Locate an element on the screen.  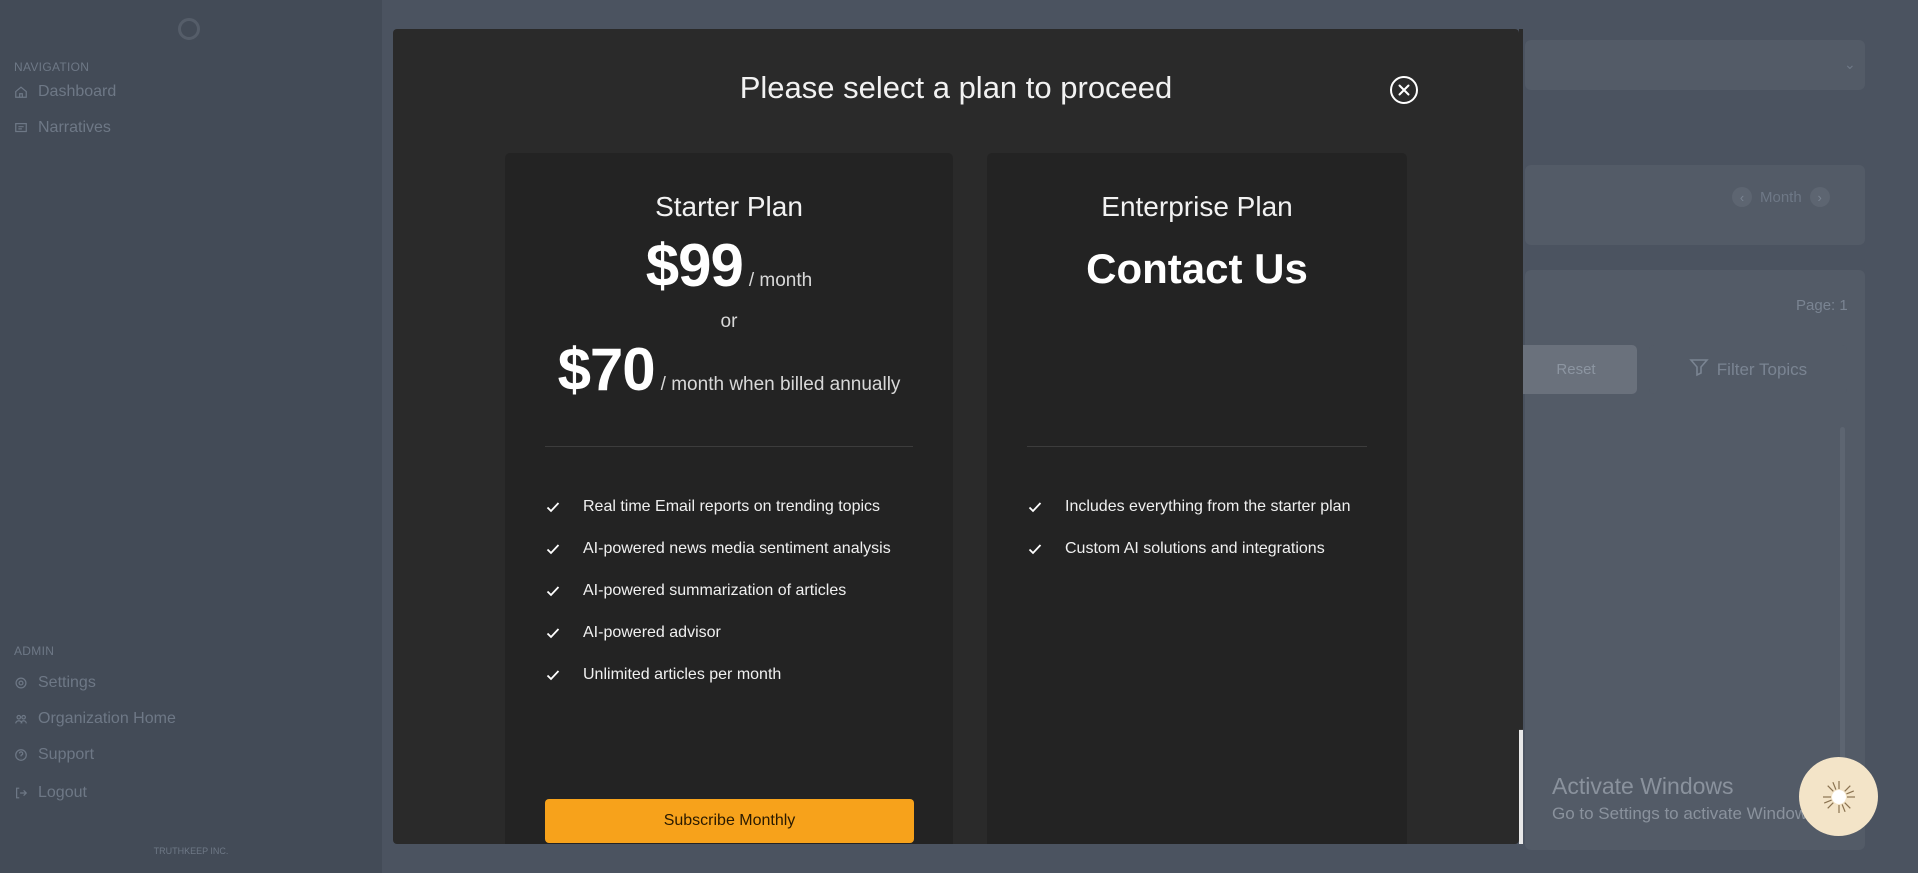
subscribe-monthly-button: Subscribe Monthly is located at coordinates (729, 821).